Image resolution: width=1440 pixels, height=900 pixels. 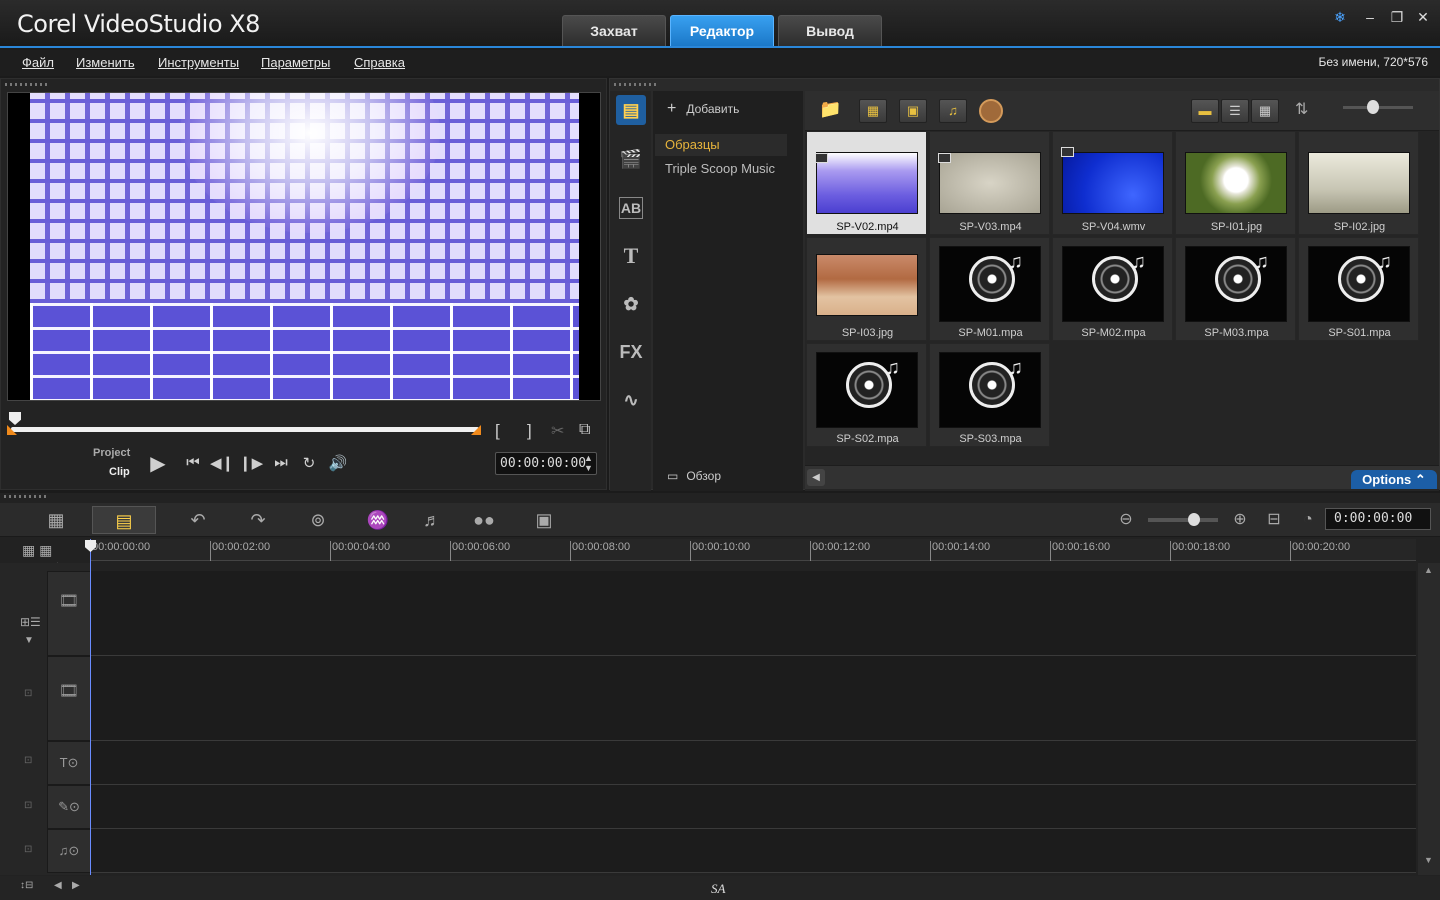 I want to click on split-clip-icon: ✂, so click(x=557, y=431).